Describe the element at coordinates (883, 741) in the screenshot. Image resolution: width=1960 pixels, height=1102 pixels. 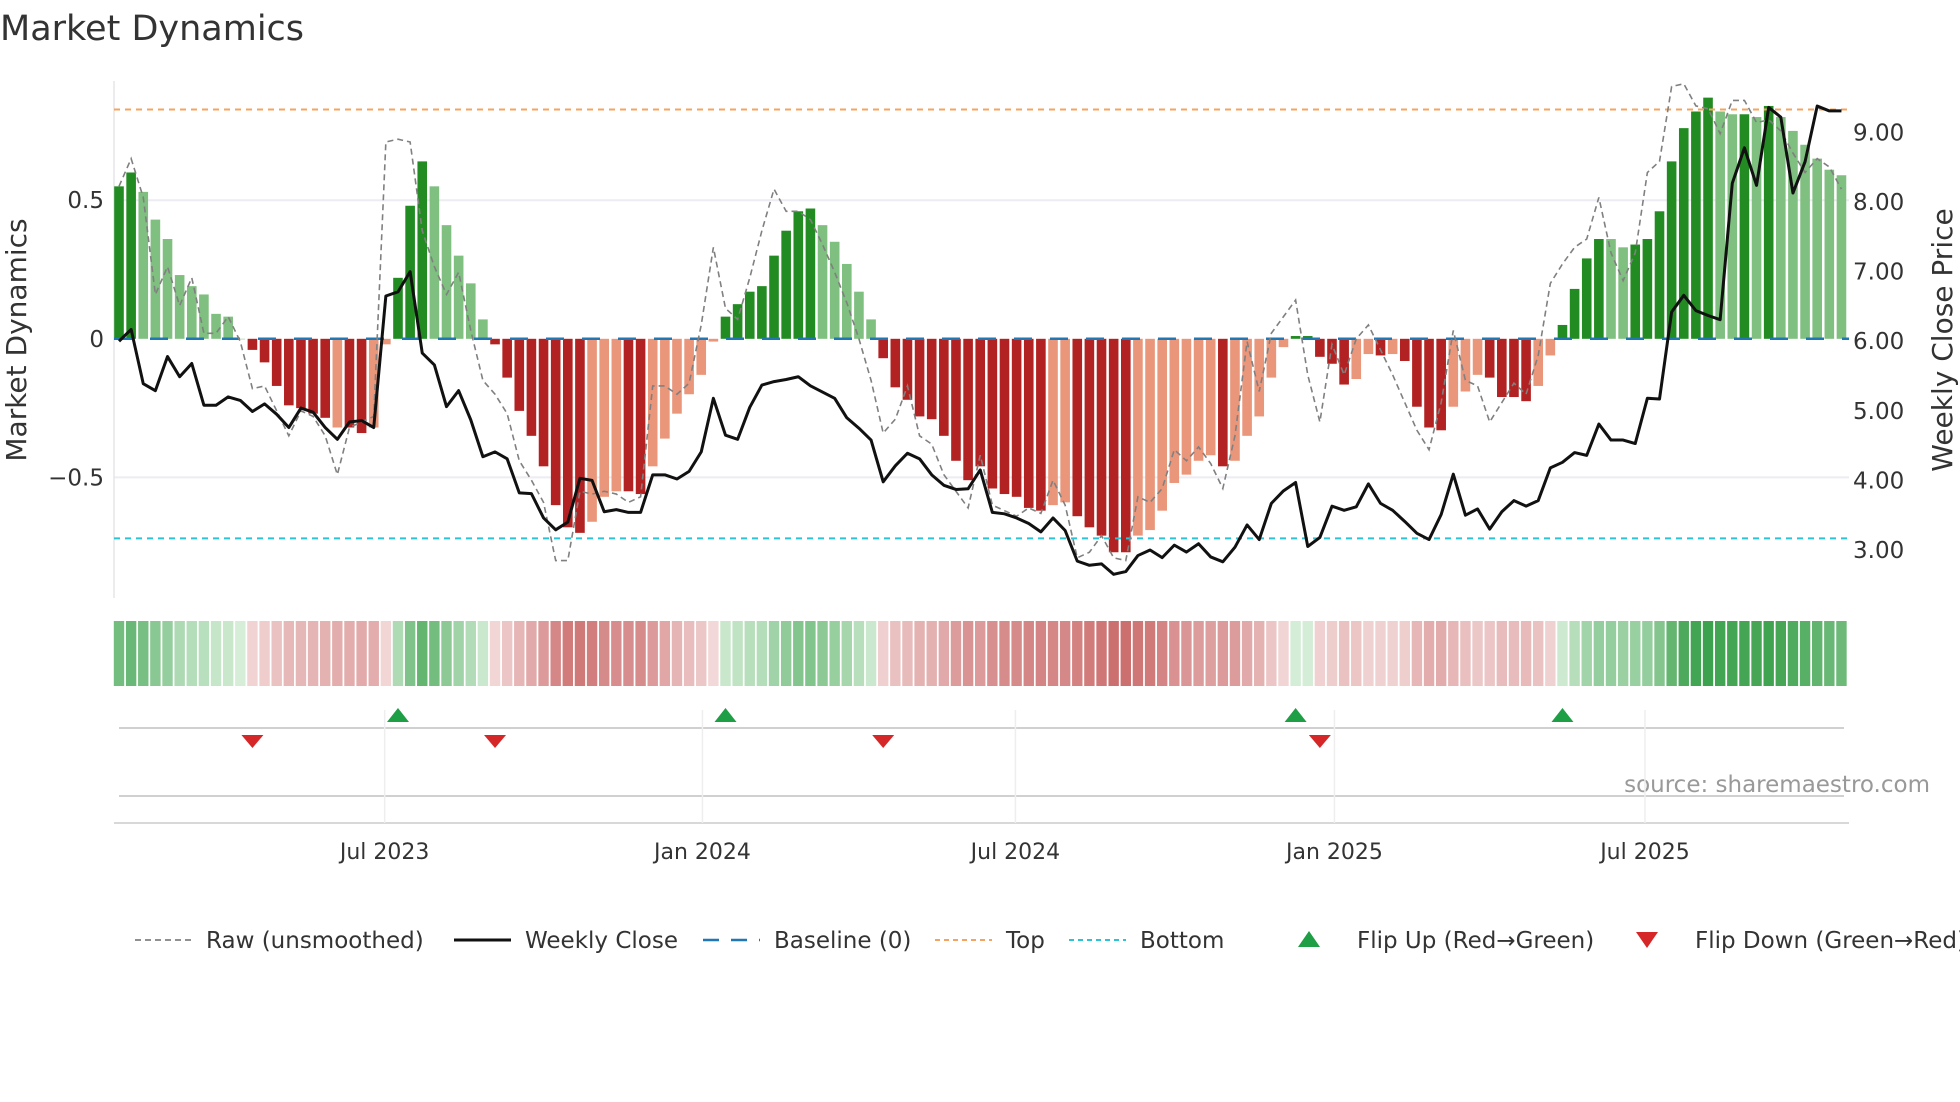
I see `flip-down-marker` at that location.